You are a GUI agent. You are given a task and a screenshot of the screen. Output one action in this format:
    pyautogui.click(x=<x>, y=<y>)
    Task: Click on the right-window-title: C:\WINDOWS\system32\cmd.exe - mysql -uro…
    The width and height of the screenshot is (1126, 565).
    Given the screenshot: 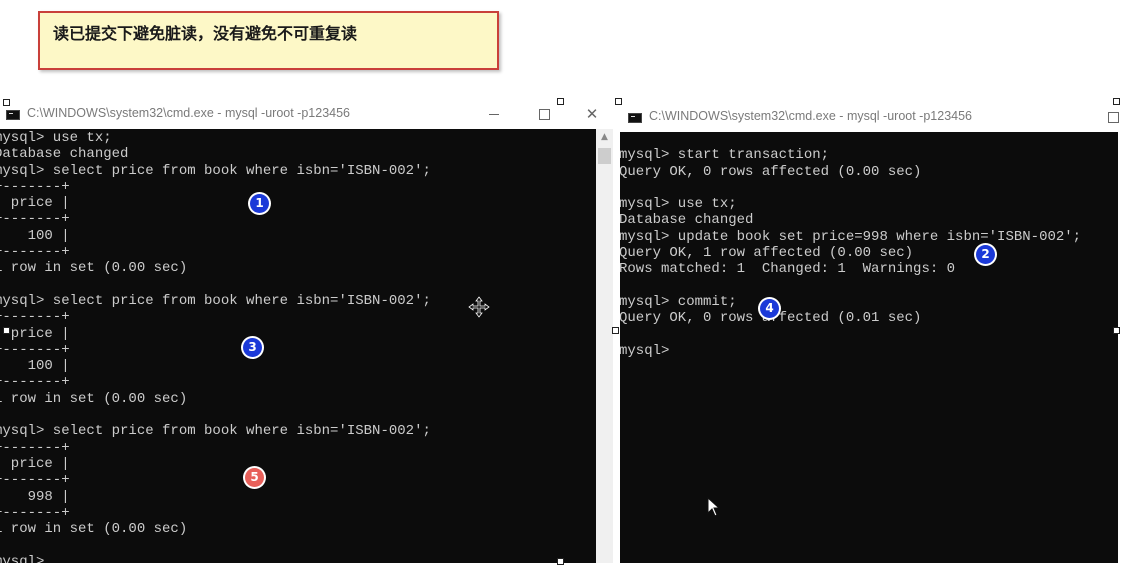 What is the action you would take?
    pyautogui.click(x=811, y=116)
    